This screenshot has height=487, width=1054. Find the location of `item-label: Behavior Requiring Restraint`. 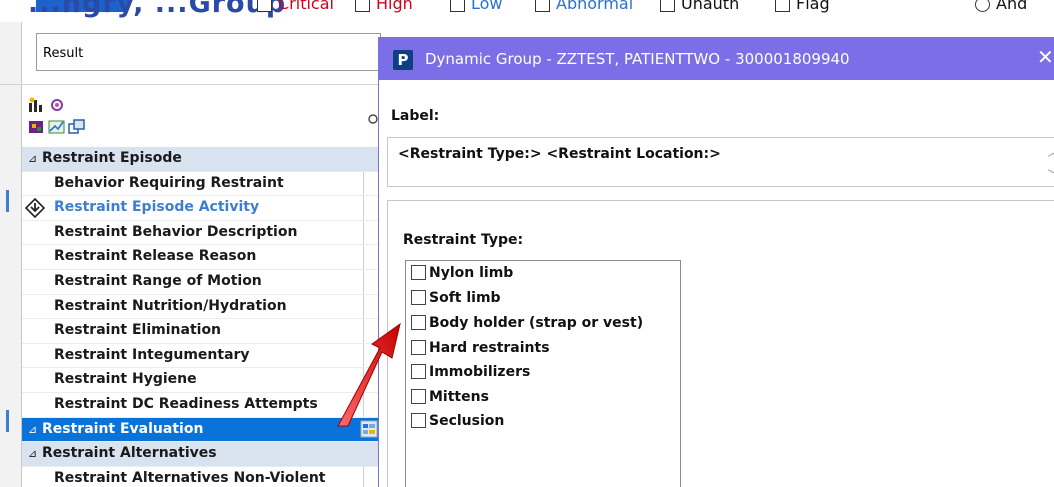

item-label: Behavior Requiring Restraint is located at coordinates (169, 182).